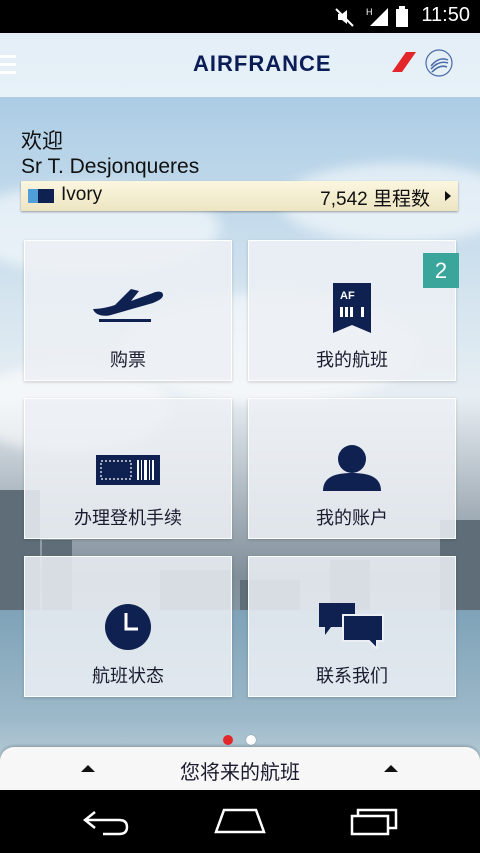  I want to click on tier-name: Ivory, so click(82, 194).